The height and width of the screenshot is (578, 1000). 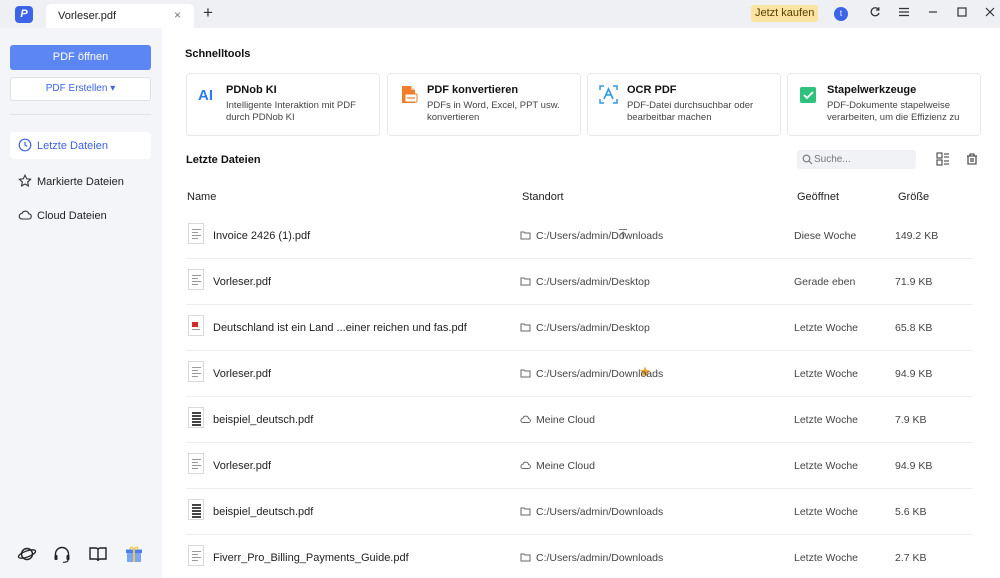 I want to click on new-tab-icon: +, so click(x=208, y=12).